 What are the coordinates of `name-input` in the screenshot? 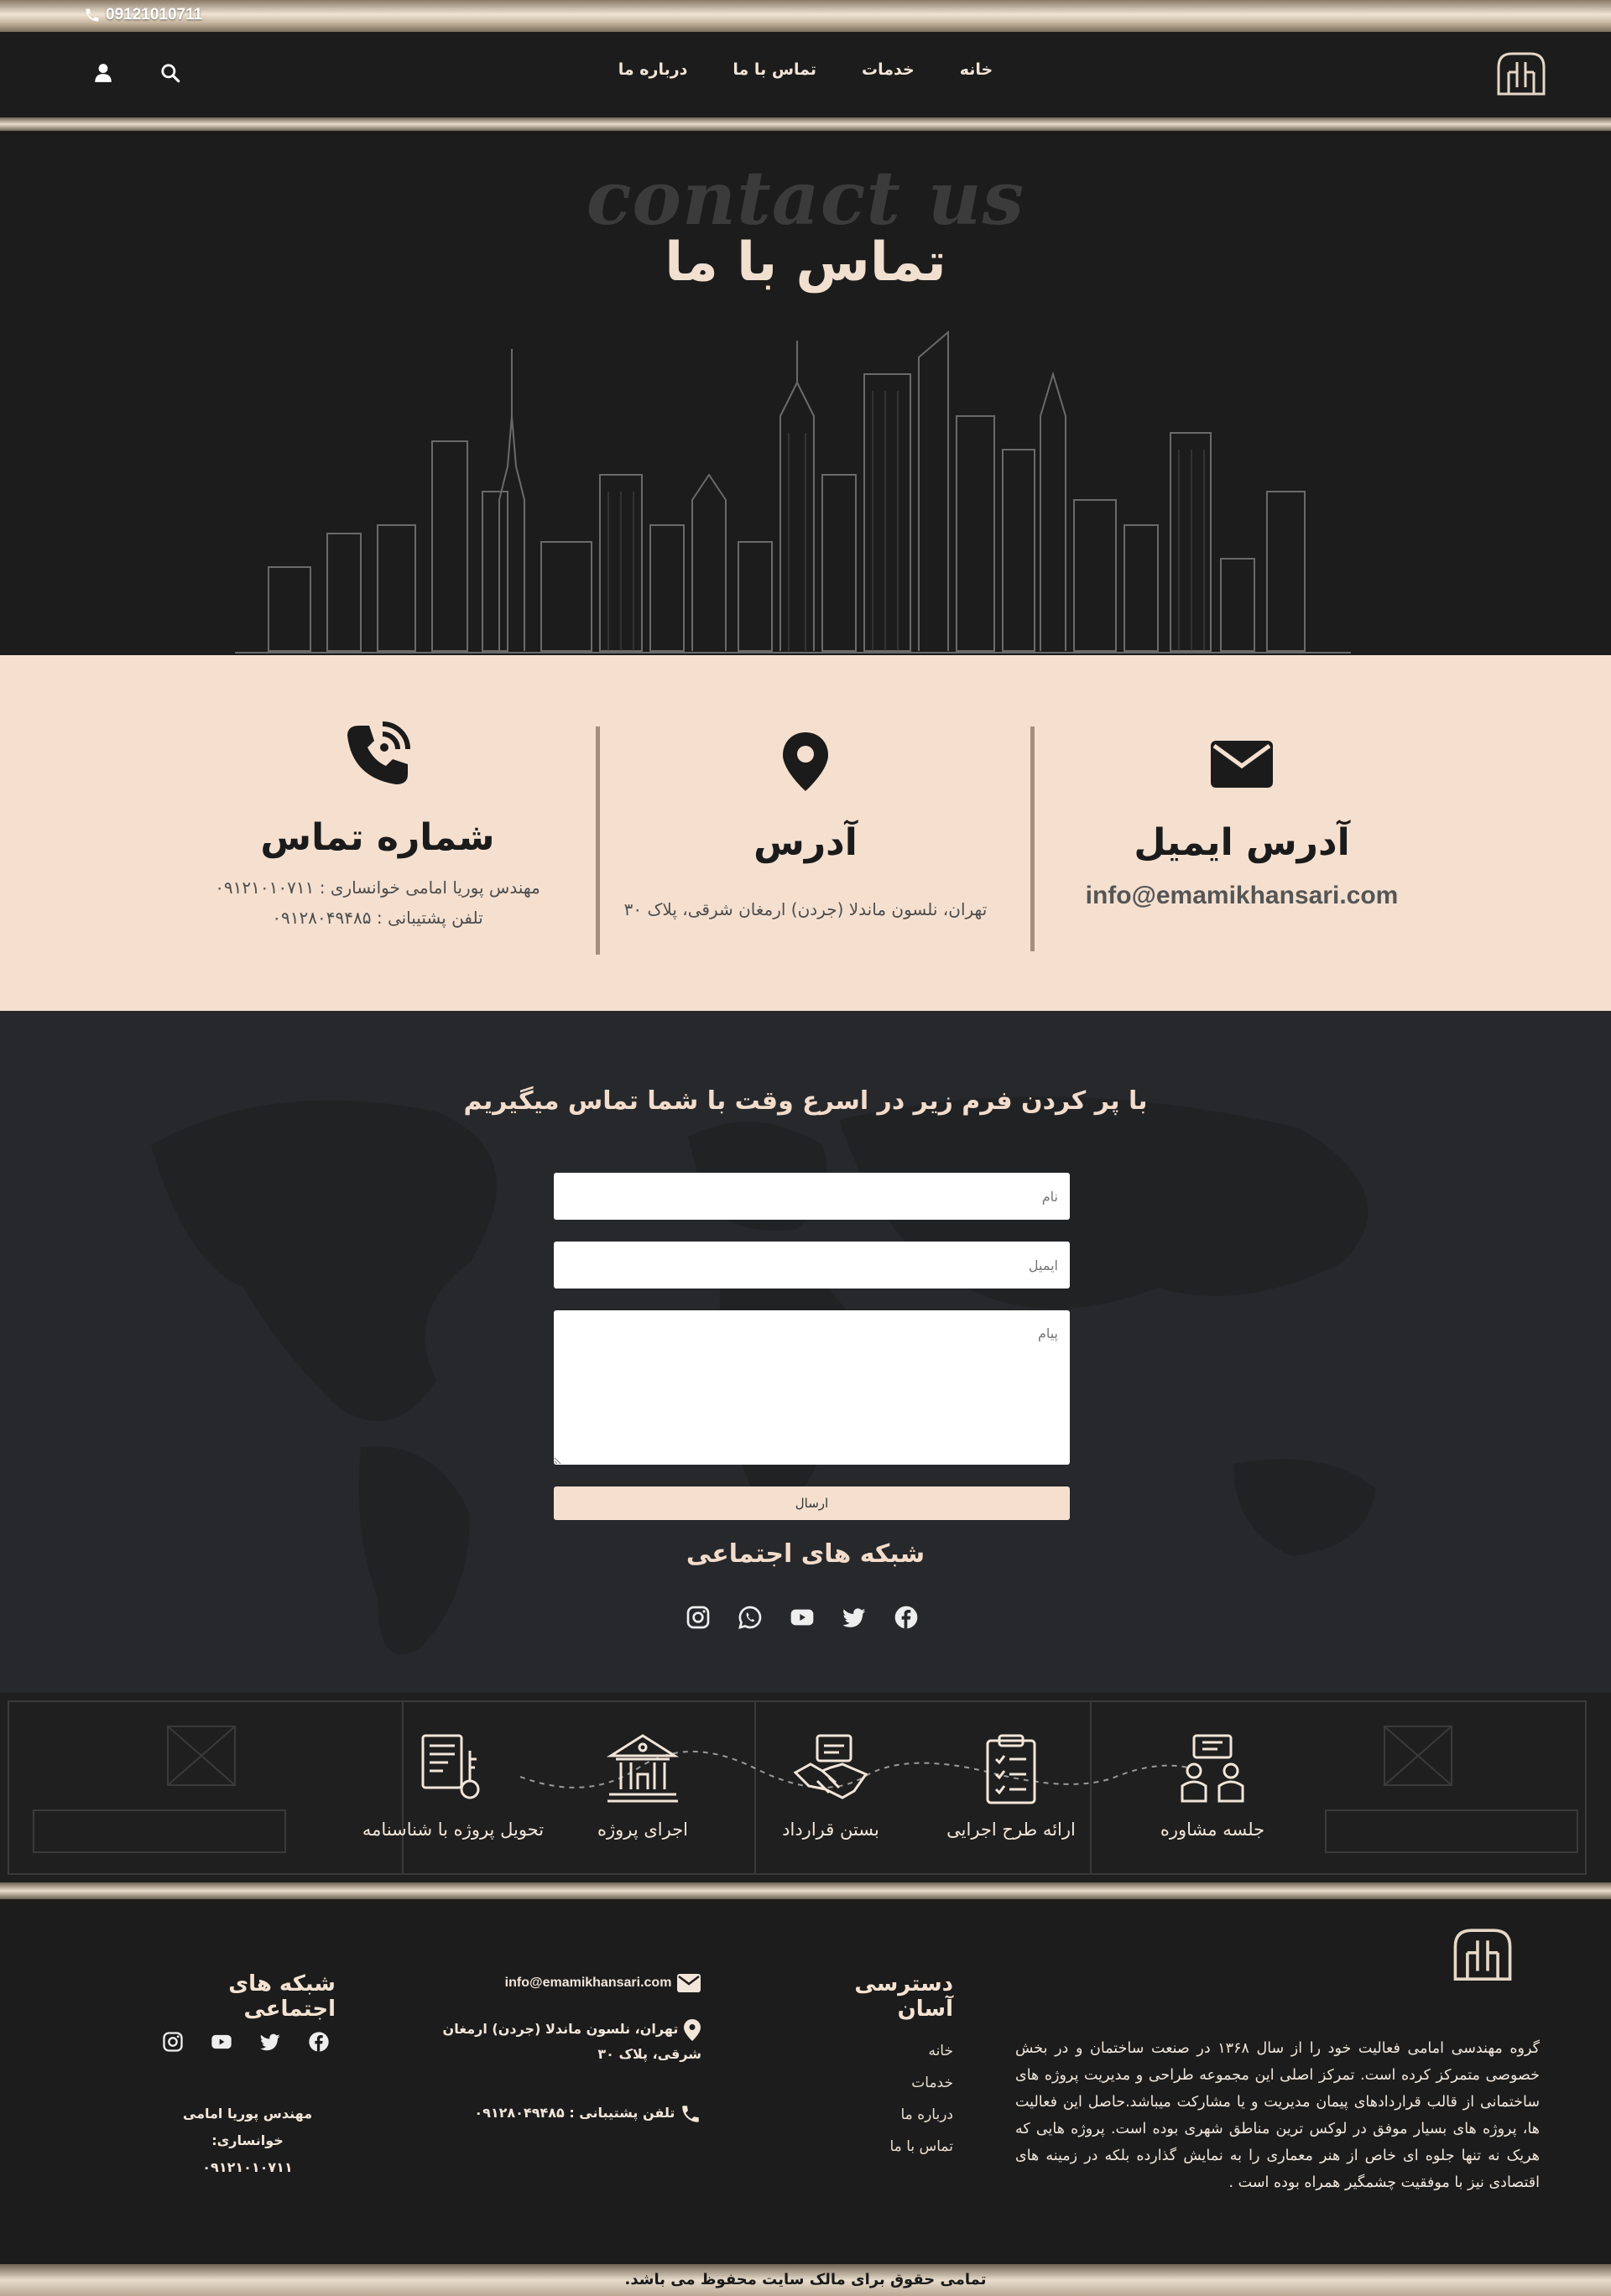 It's located at (812, 1196).